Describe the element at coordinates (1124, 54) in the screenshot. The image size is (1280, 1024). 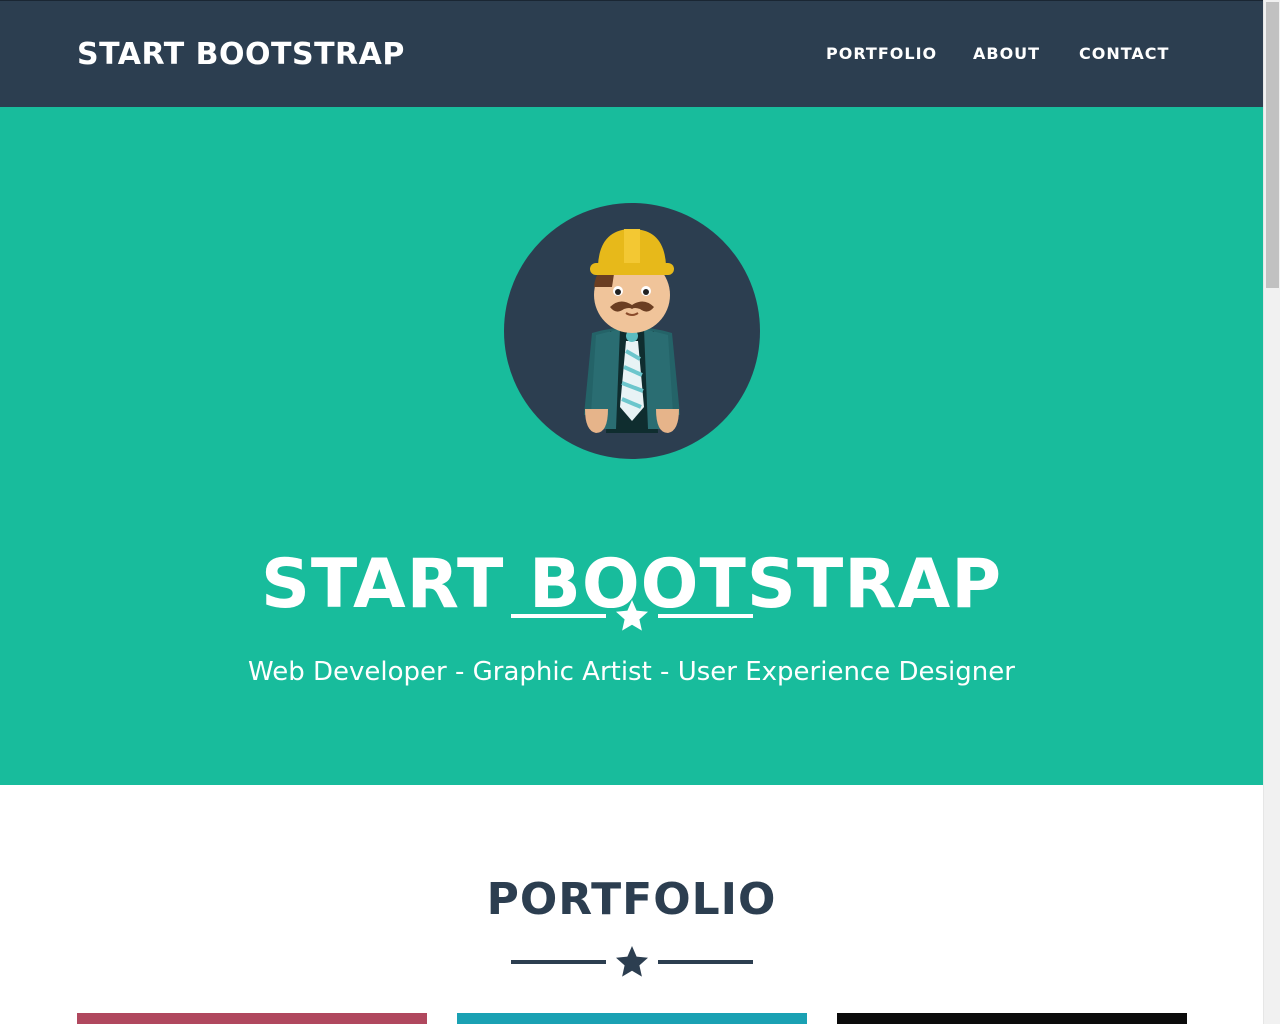
I see `nav-link-contact: CONTACT` at that location.